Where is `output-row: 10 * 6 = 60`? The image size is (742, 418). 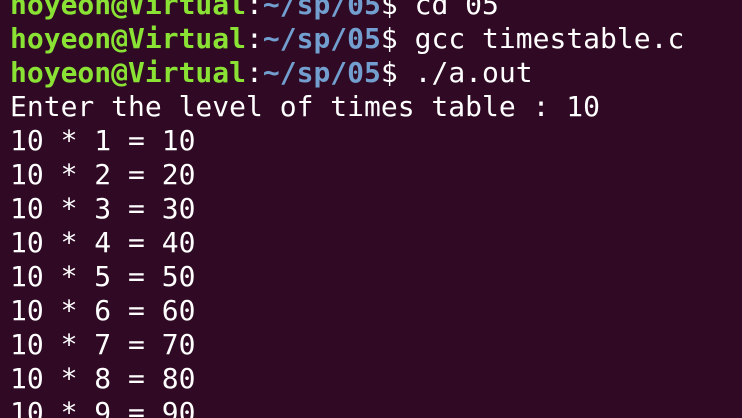 output-row: 10 * 6 = 60 is located at coordinates (103, 310).